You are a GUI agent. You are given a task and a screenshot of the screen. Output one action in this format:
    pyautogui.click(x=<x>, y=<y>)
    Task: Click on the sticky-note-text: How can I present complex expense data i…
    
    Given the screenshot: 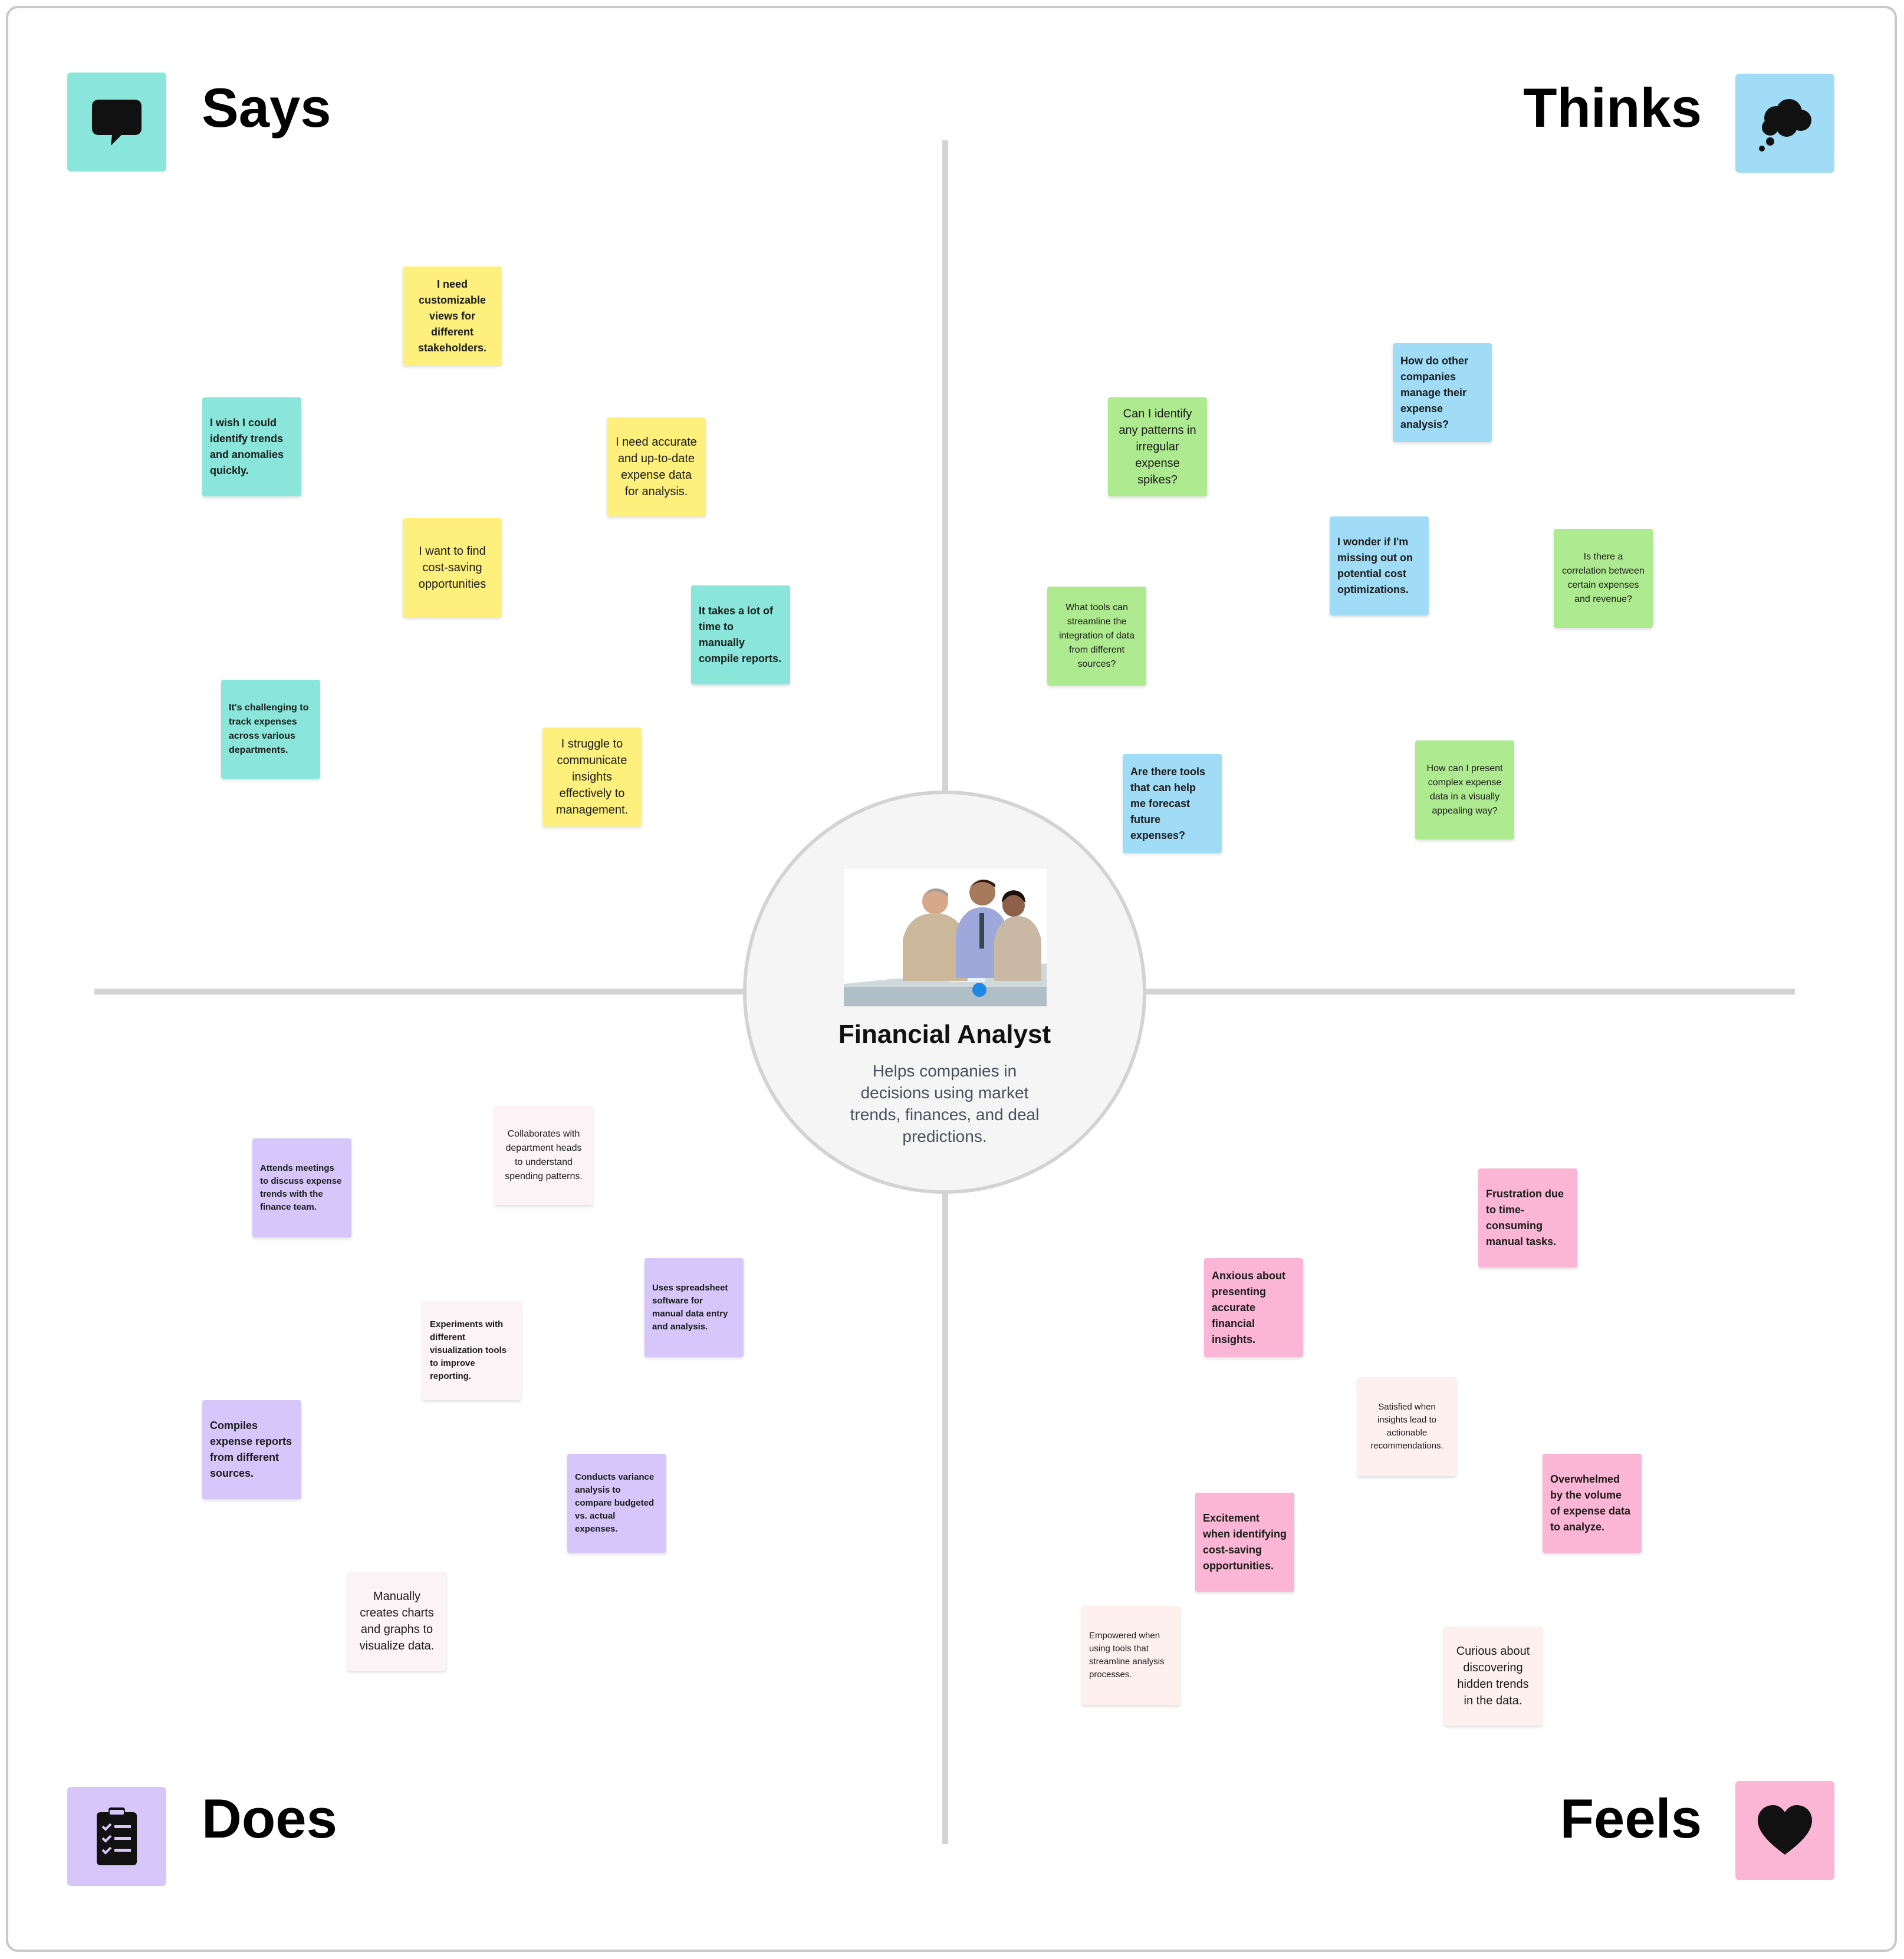 What is the action you would take?
    pyautogui.click(x=1465, y=789)
    